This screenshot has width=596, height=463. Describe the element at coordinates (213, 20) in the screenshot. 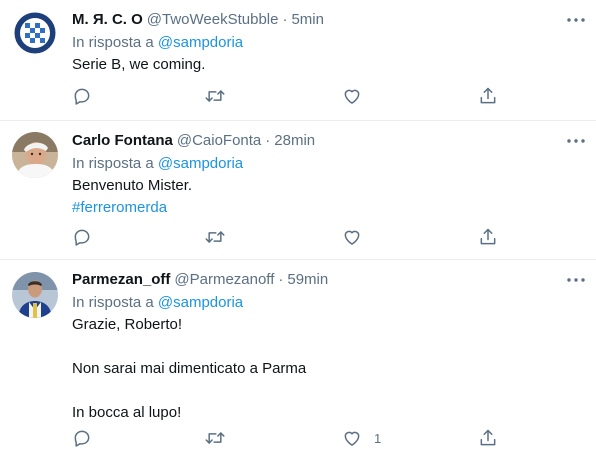

I see `user-handle: @TwoWeekStubble` at that location.